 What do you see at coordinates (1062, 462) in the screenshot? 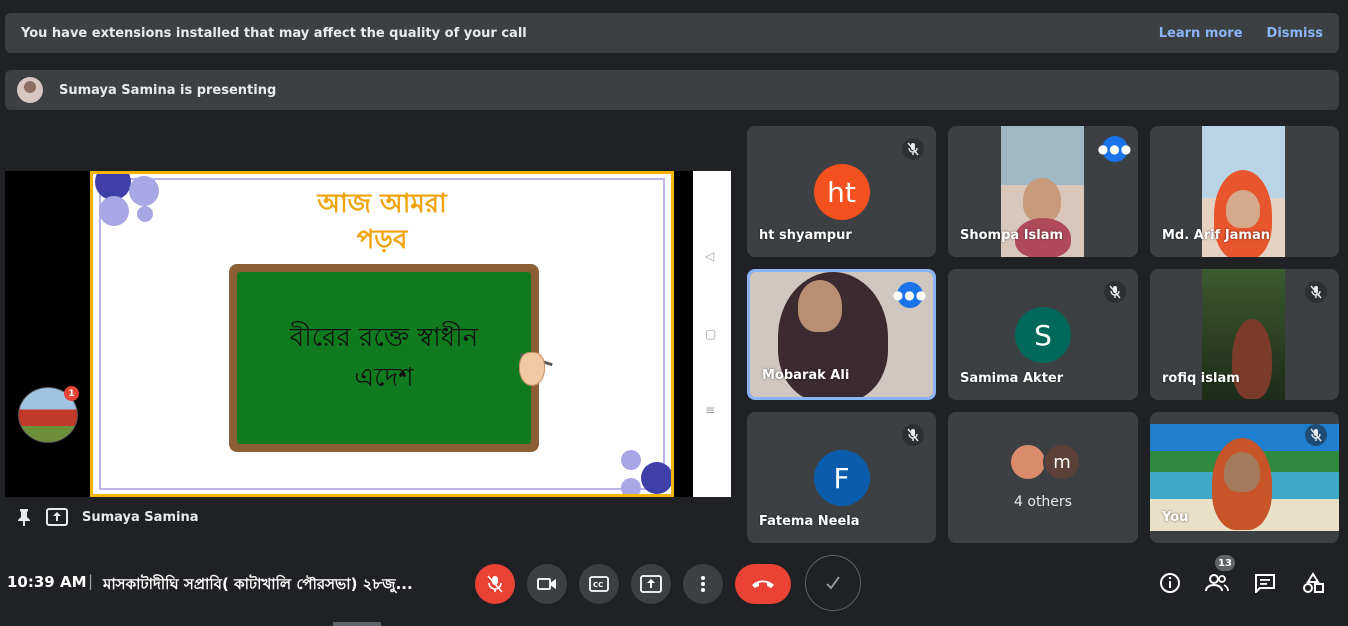
I see `others-avatar-initial: m` at bounding box center [1062, 462].